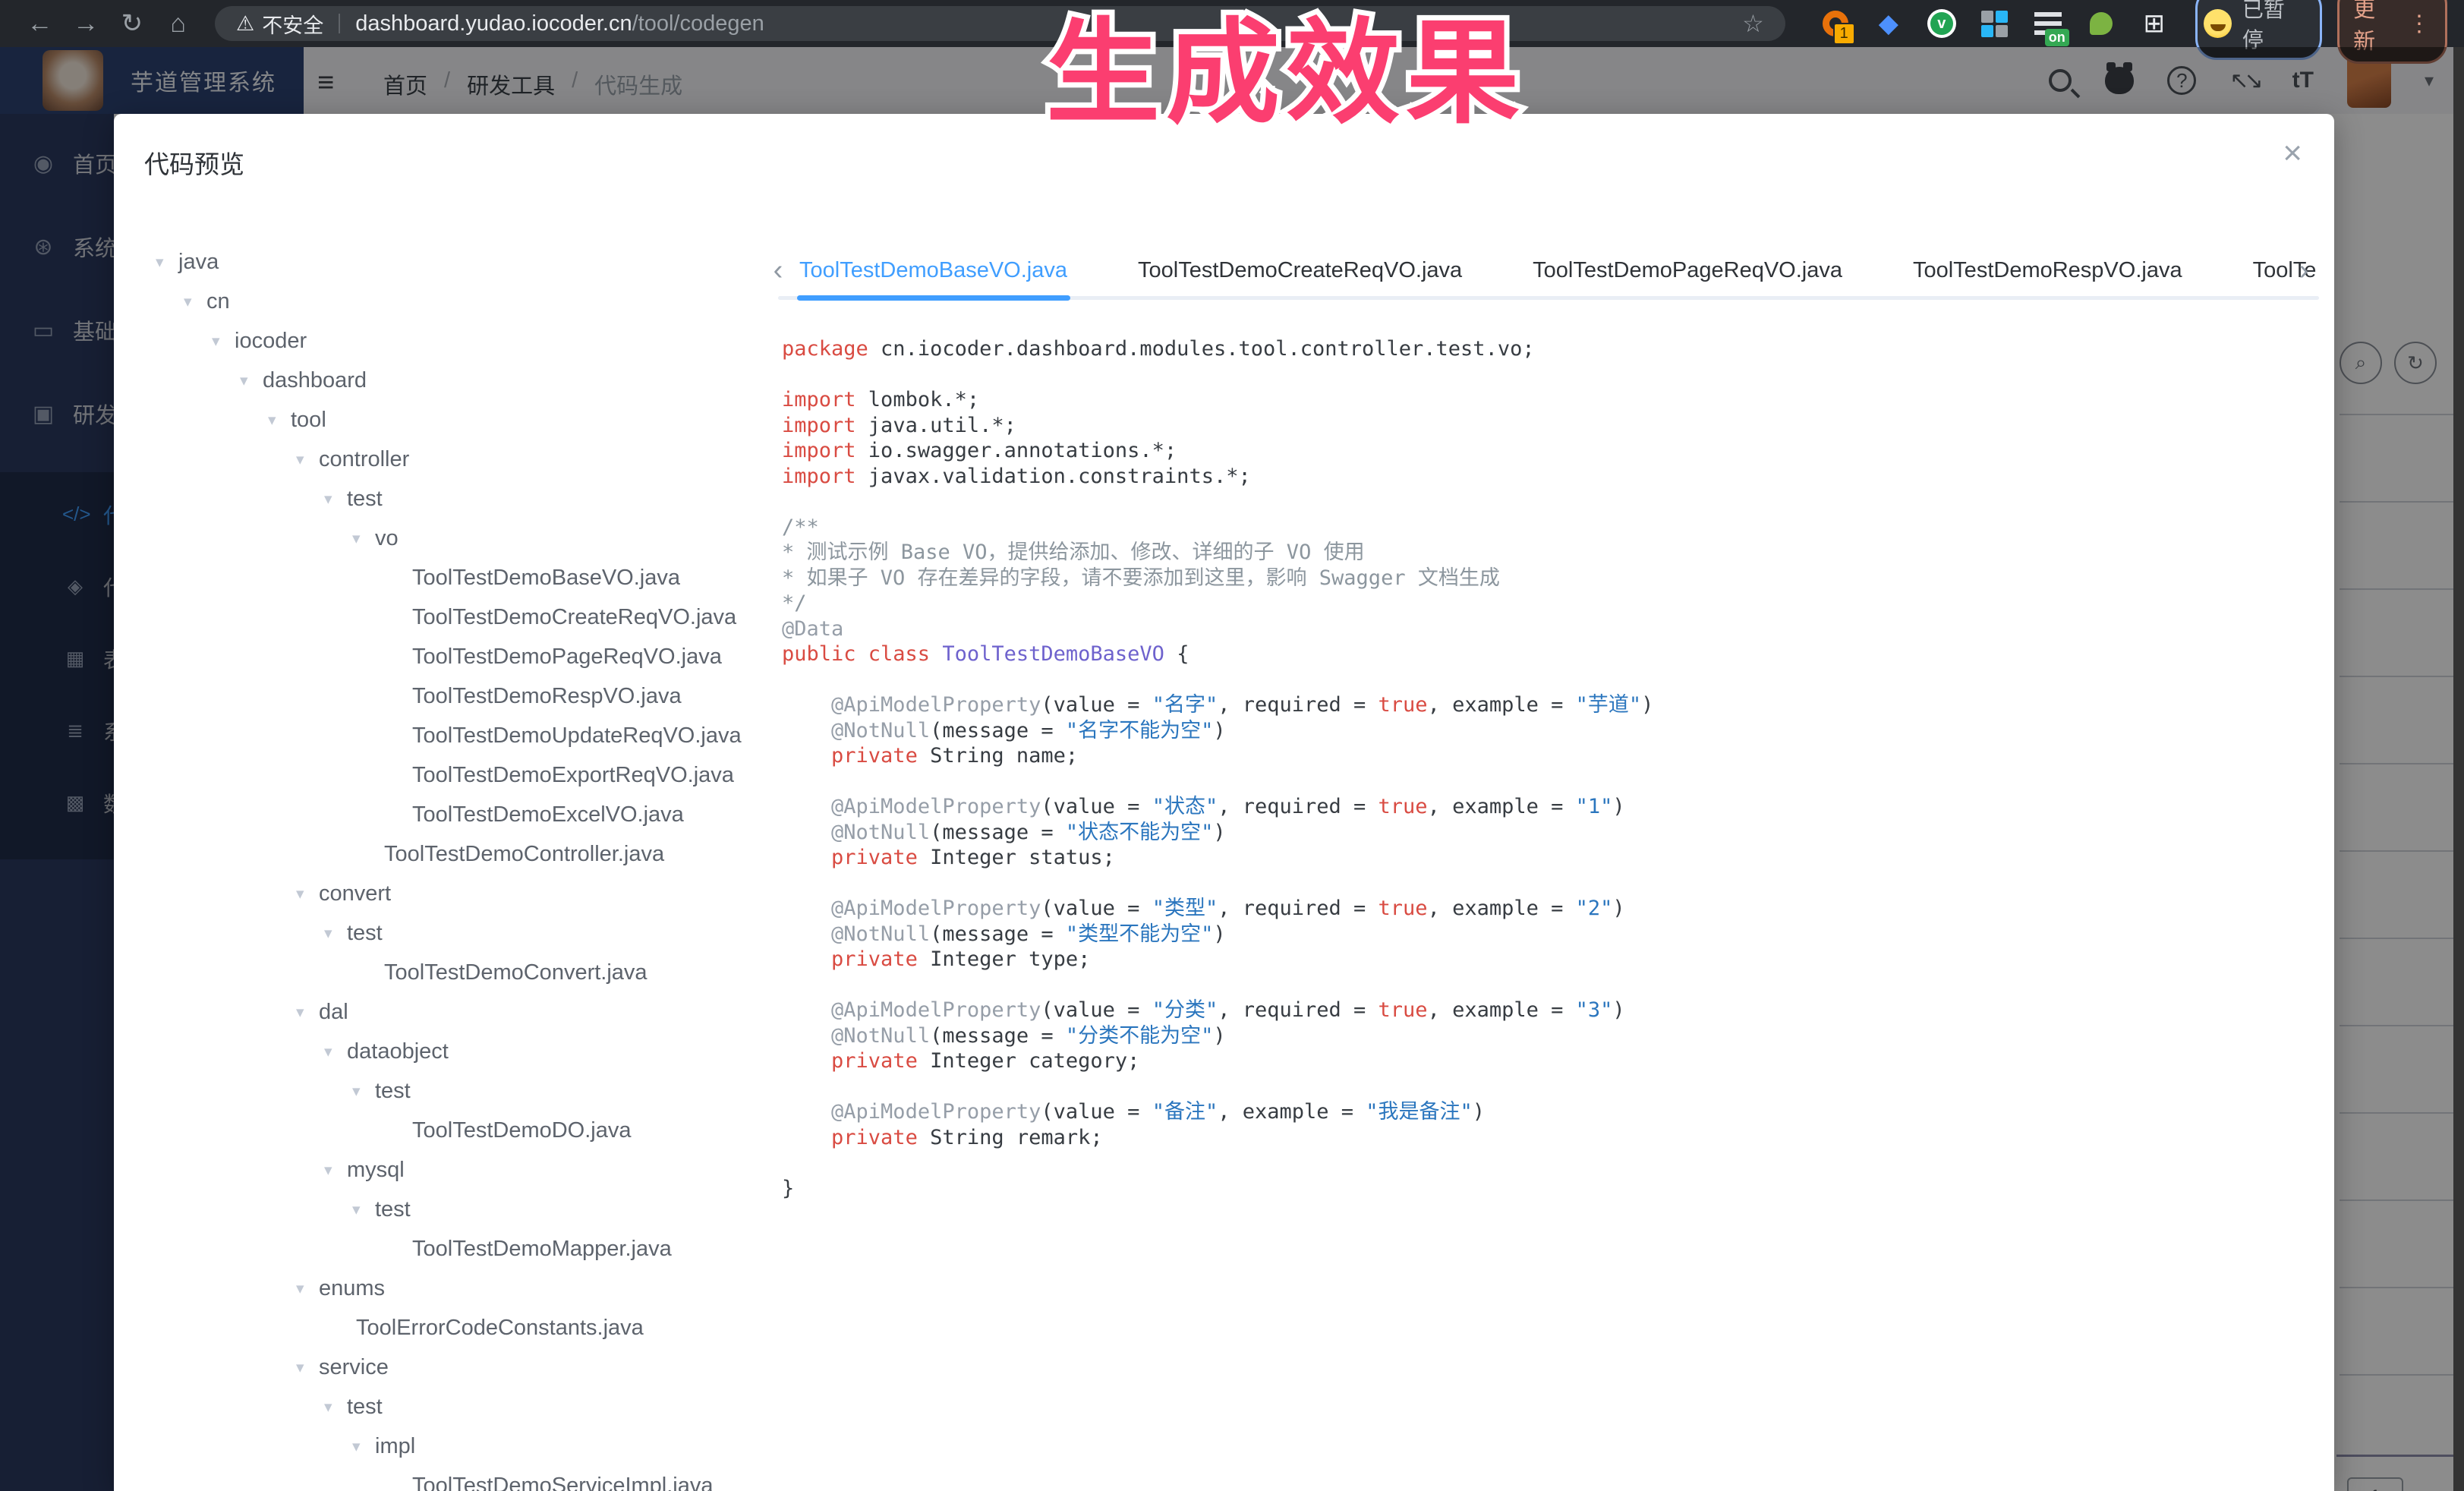 This screenshot has width=2464, height=1491. I want to click on tree-file: ToolTestDemoCreateReqVO.java, so click(456, 617).